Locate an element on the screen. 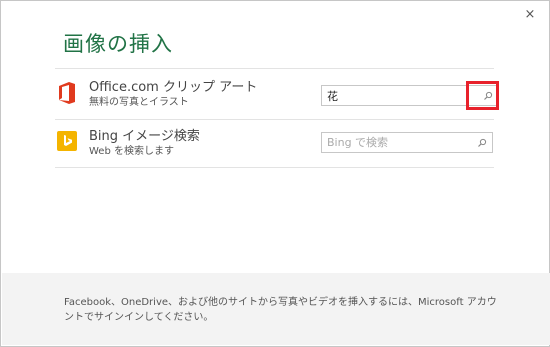 This screenshot has width=550, height=347. source-subtitle: Web を検索します is located at coordinates (131, 151).